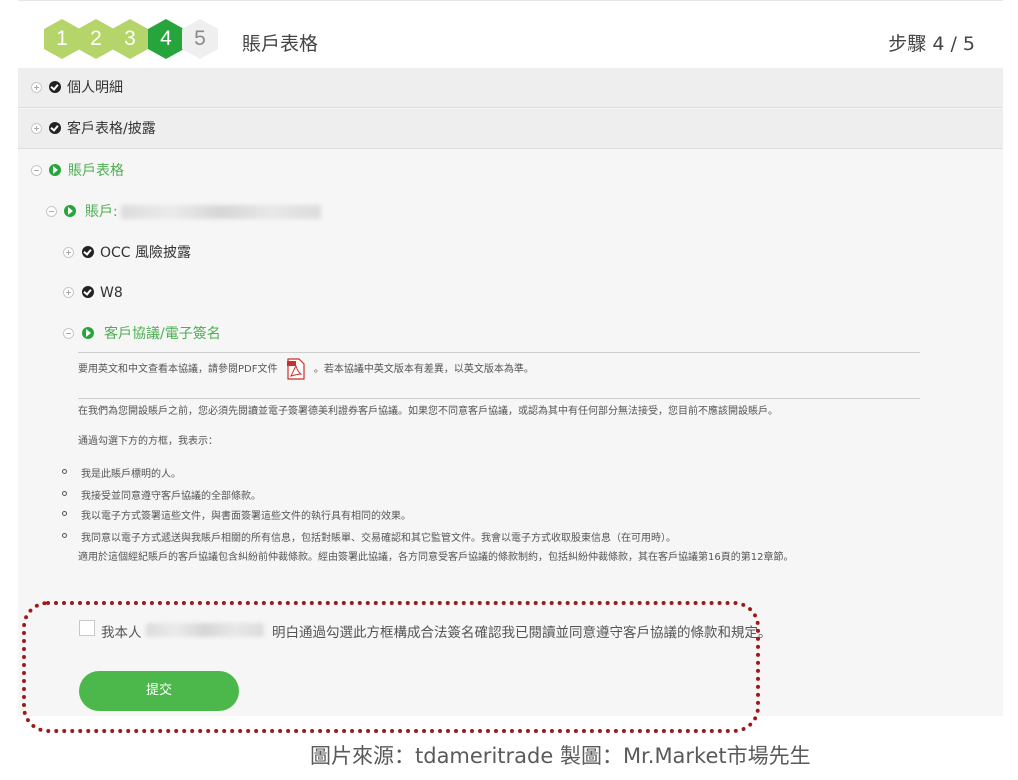 The image size is (1018, 780). Describe the element at coordinates (121, 633) in the screenshot. I see `signature-prefix: 我本人` at that location.